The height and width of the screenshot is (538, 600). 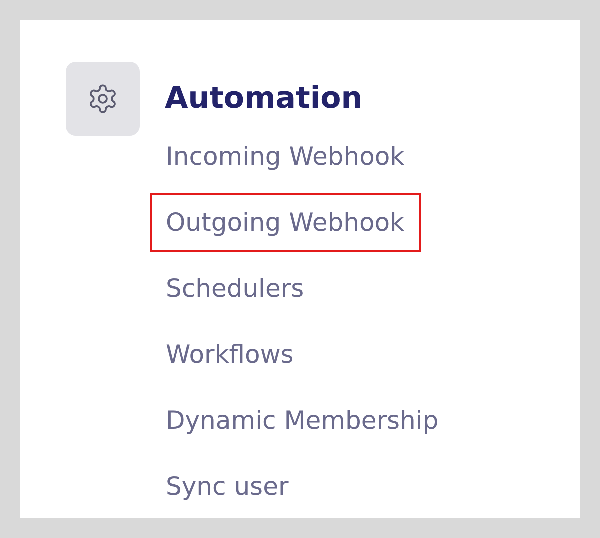 What do you see at coordinates (230, 354) in the screenshot?
I see `menu-link: Workflows` at bounding box center [230, 354].